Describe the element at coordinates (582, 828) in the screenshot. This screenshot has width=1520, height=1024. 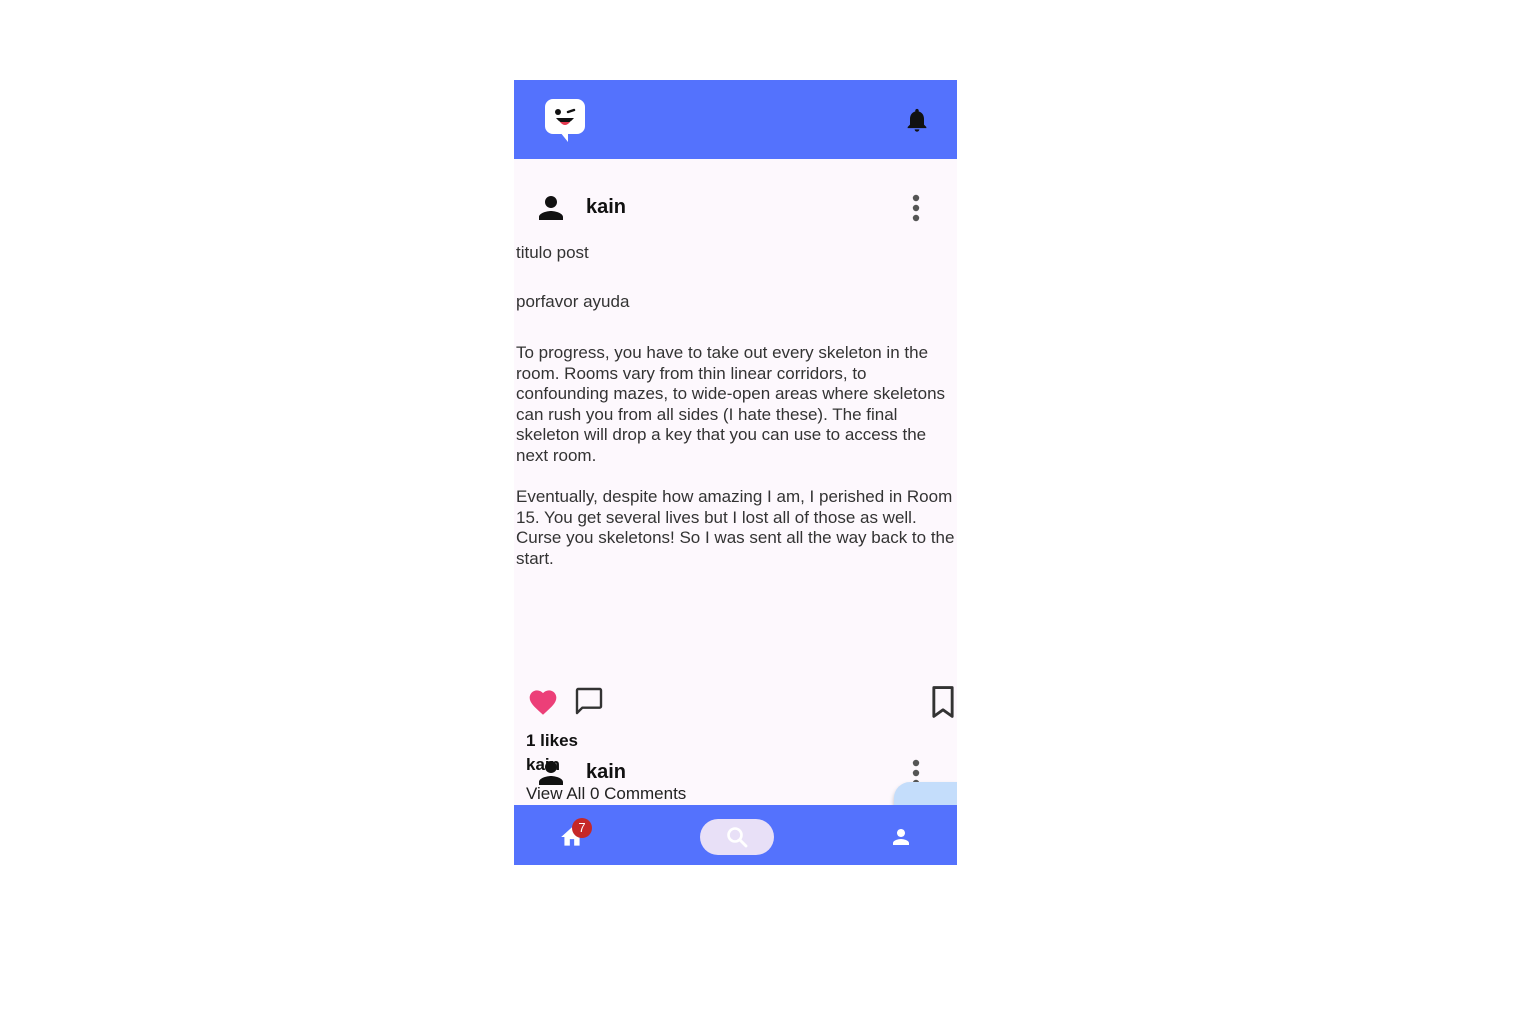
I see `notification-badge: 7` at that location.